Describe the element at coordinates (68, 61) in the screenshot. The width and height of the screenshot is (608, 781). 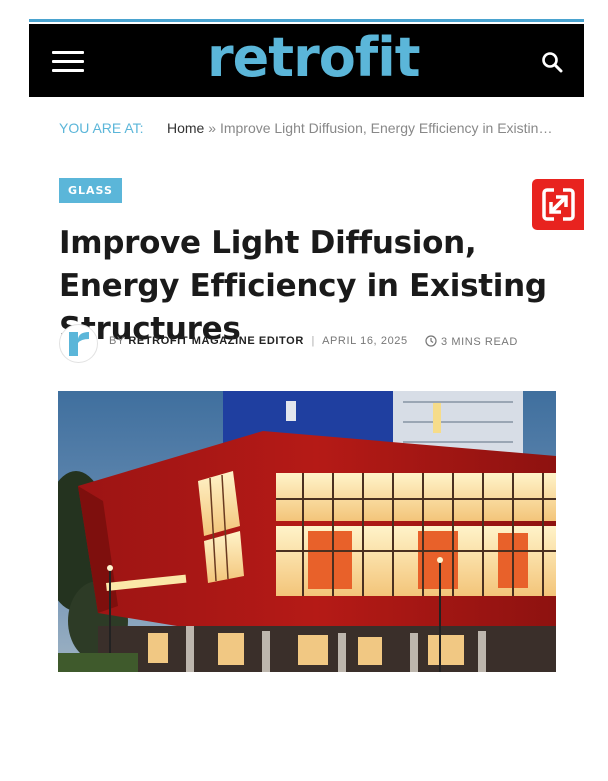
I see `hamburger-menu-icon` at that location.